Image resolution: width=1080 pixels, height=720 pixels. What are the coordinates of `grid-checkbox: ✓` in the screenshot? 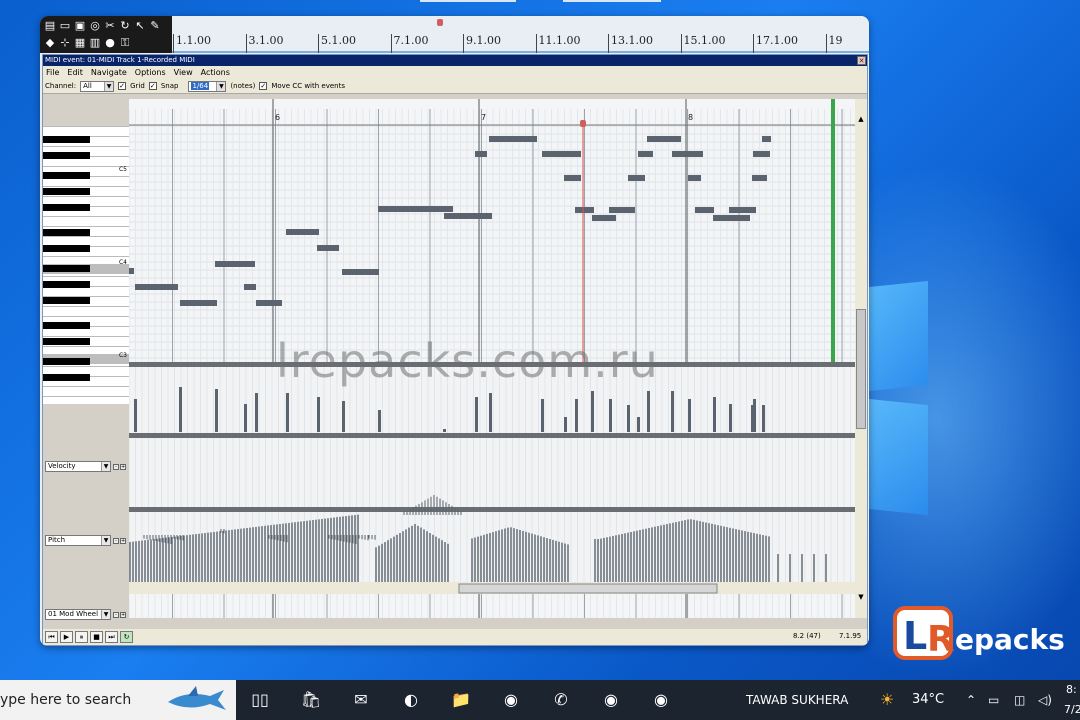 It's located at (122, 86).